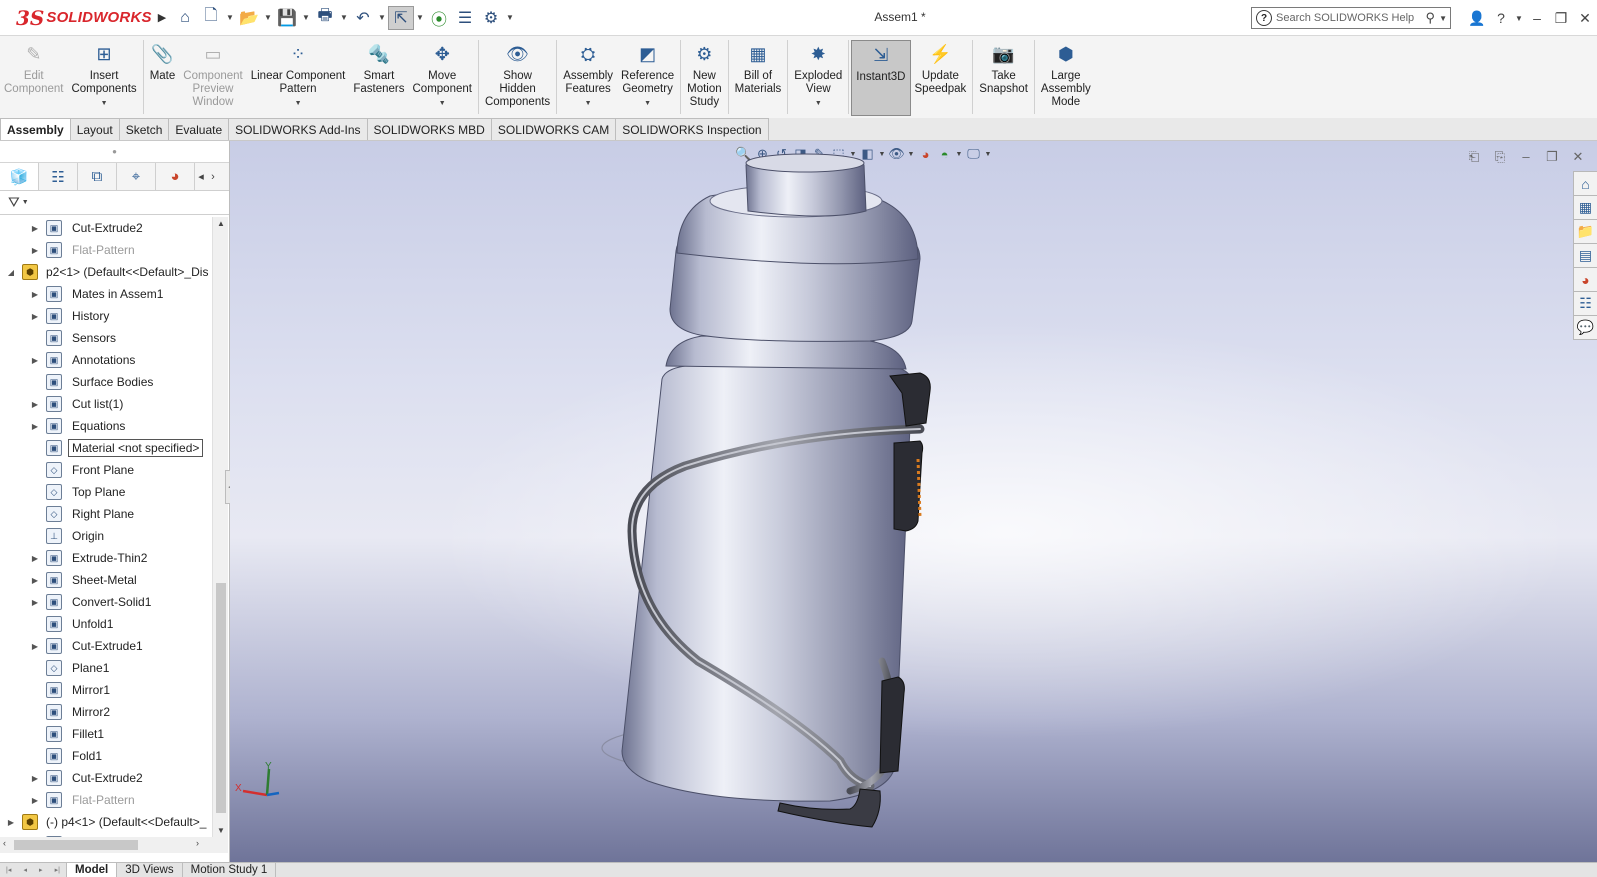  I want to click on first-tab-icon: |◂, so click(8, 870).